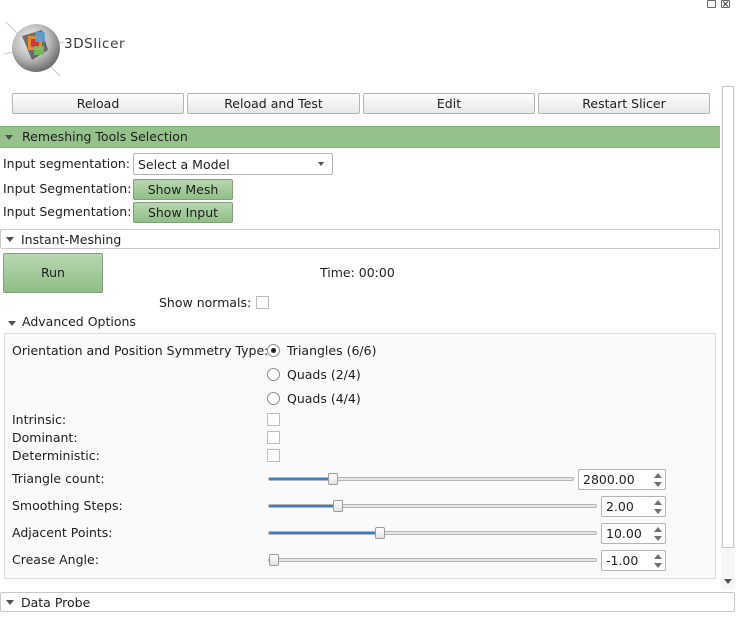  I want to click on adjacent-points-label: Adjacent Points:, so click(62, 532).